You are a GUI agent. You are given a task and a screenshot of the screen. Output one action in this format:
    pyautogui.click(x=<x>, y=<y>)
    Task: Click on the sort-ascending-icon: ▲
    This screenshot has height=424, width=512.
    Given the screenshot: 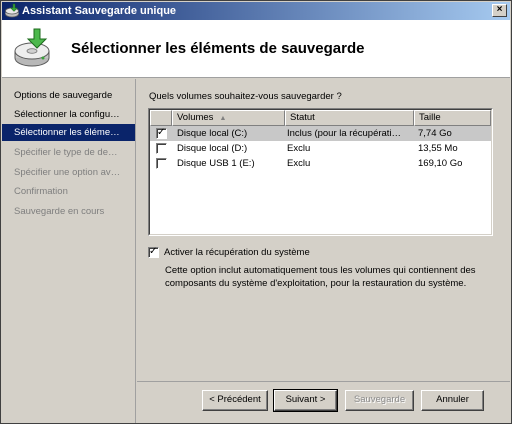 What is the action you would take?
    pyautogui.click(x=223, y=118)
    